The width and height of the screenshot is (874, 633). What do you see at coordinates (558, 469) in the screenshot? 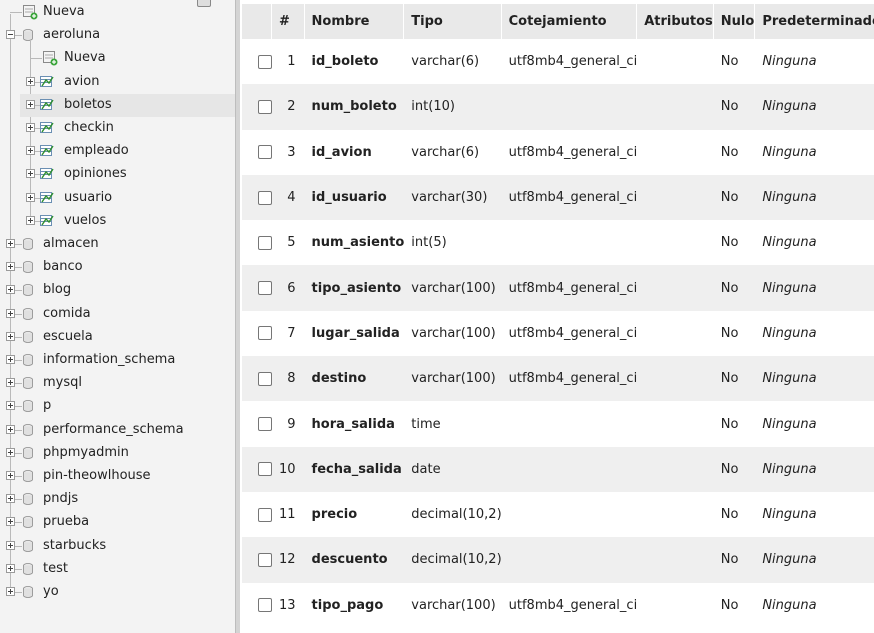
I see `table-row: 10 fecha_salida date No Ninguna` at bounding box center [558, 469].